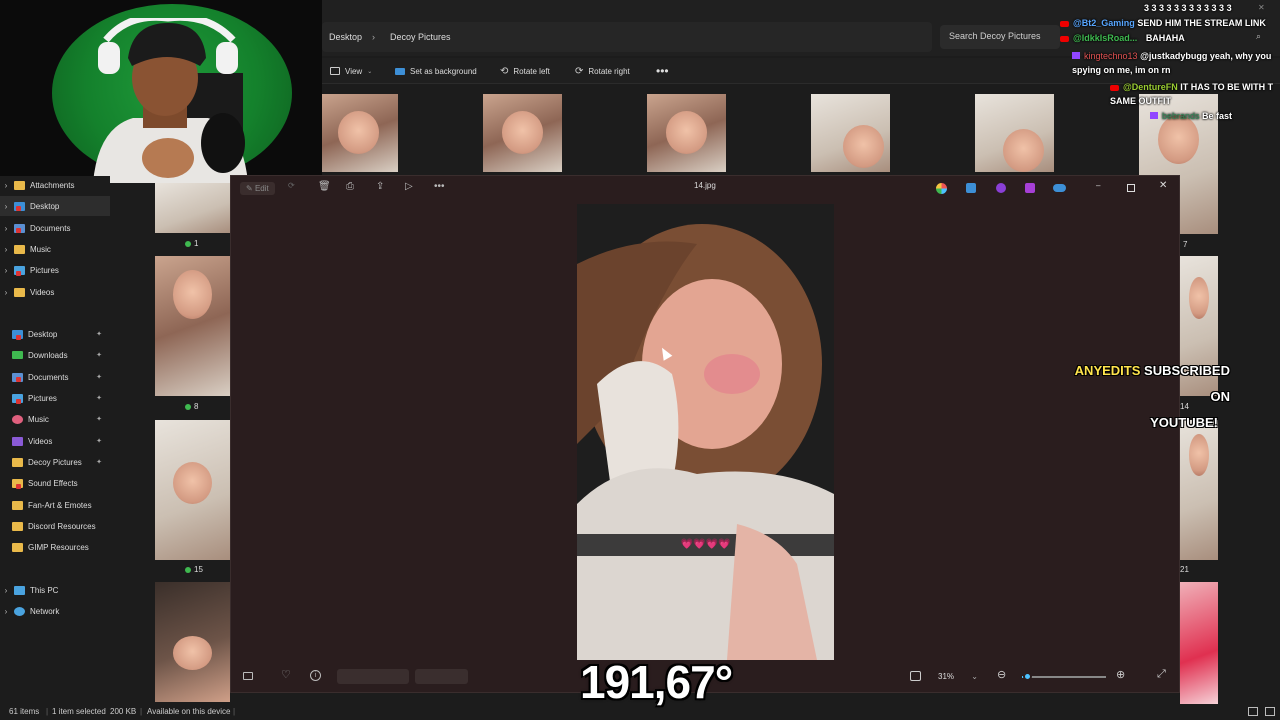  What do you see at coordinates (705, 432) in the screenshot?
I see `photo-canvas` at bounding box center [705, 432].